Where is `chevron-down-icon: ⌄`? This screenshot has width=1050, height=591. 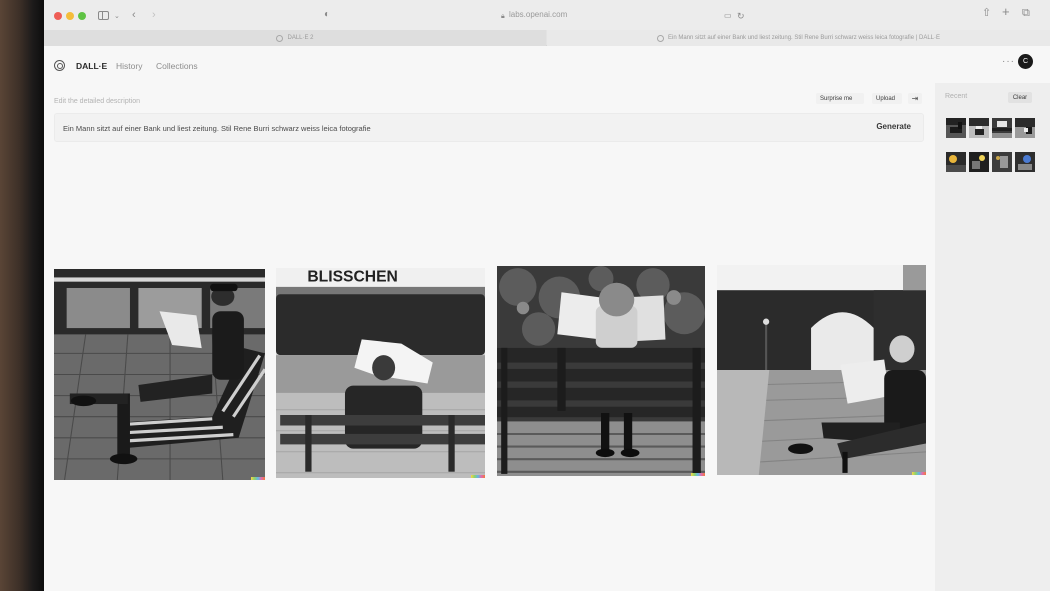 chevron-down-icon: ⌄ is located at coordinates (117, 17).